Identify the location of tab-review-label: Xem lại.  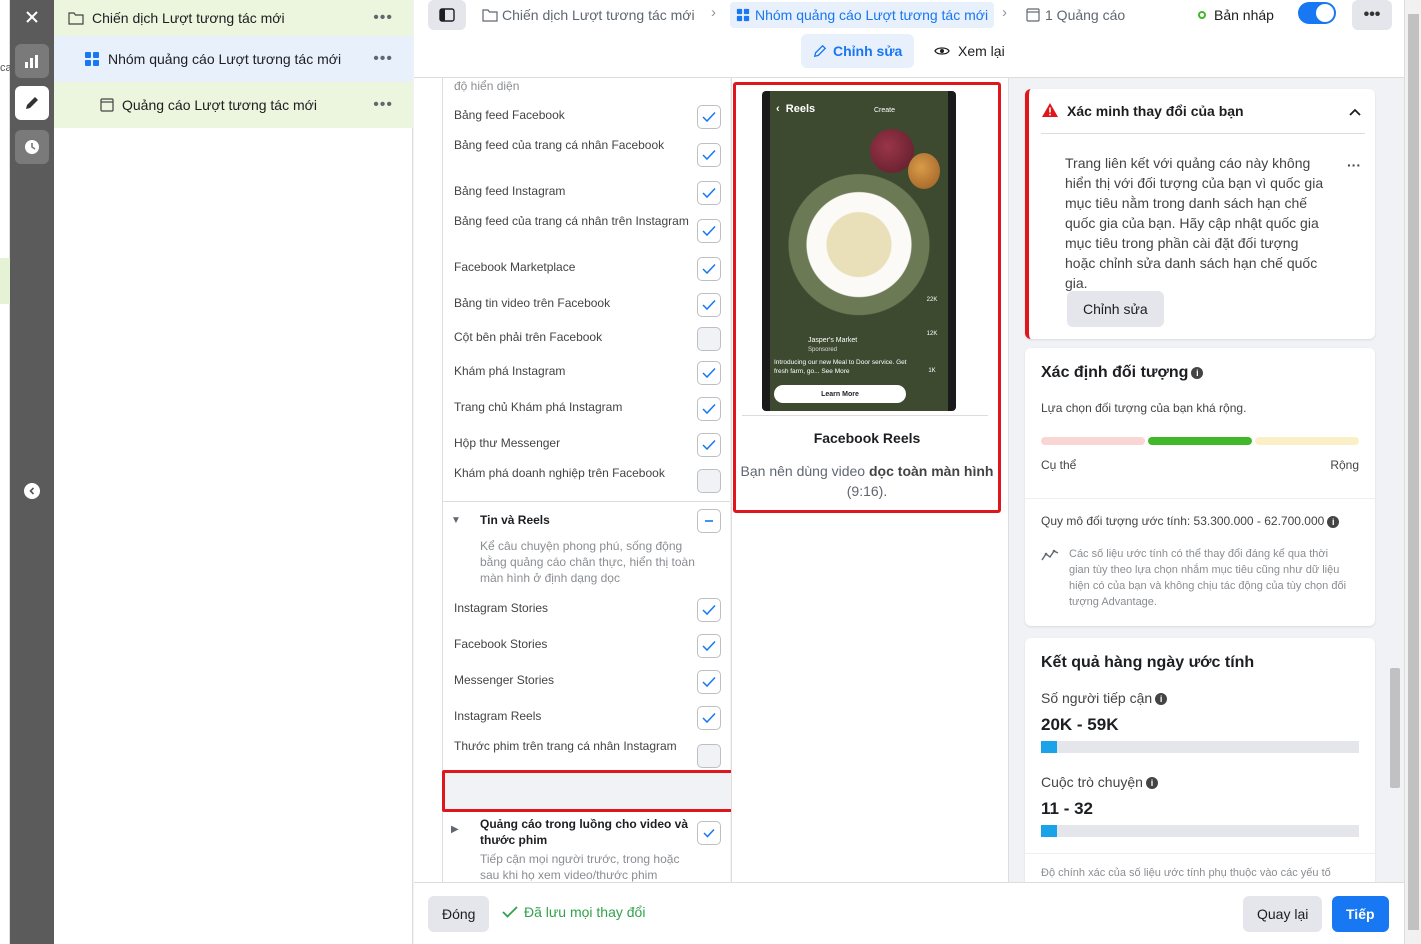
(981, 51).